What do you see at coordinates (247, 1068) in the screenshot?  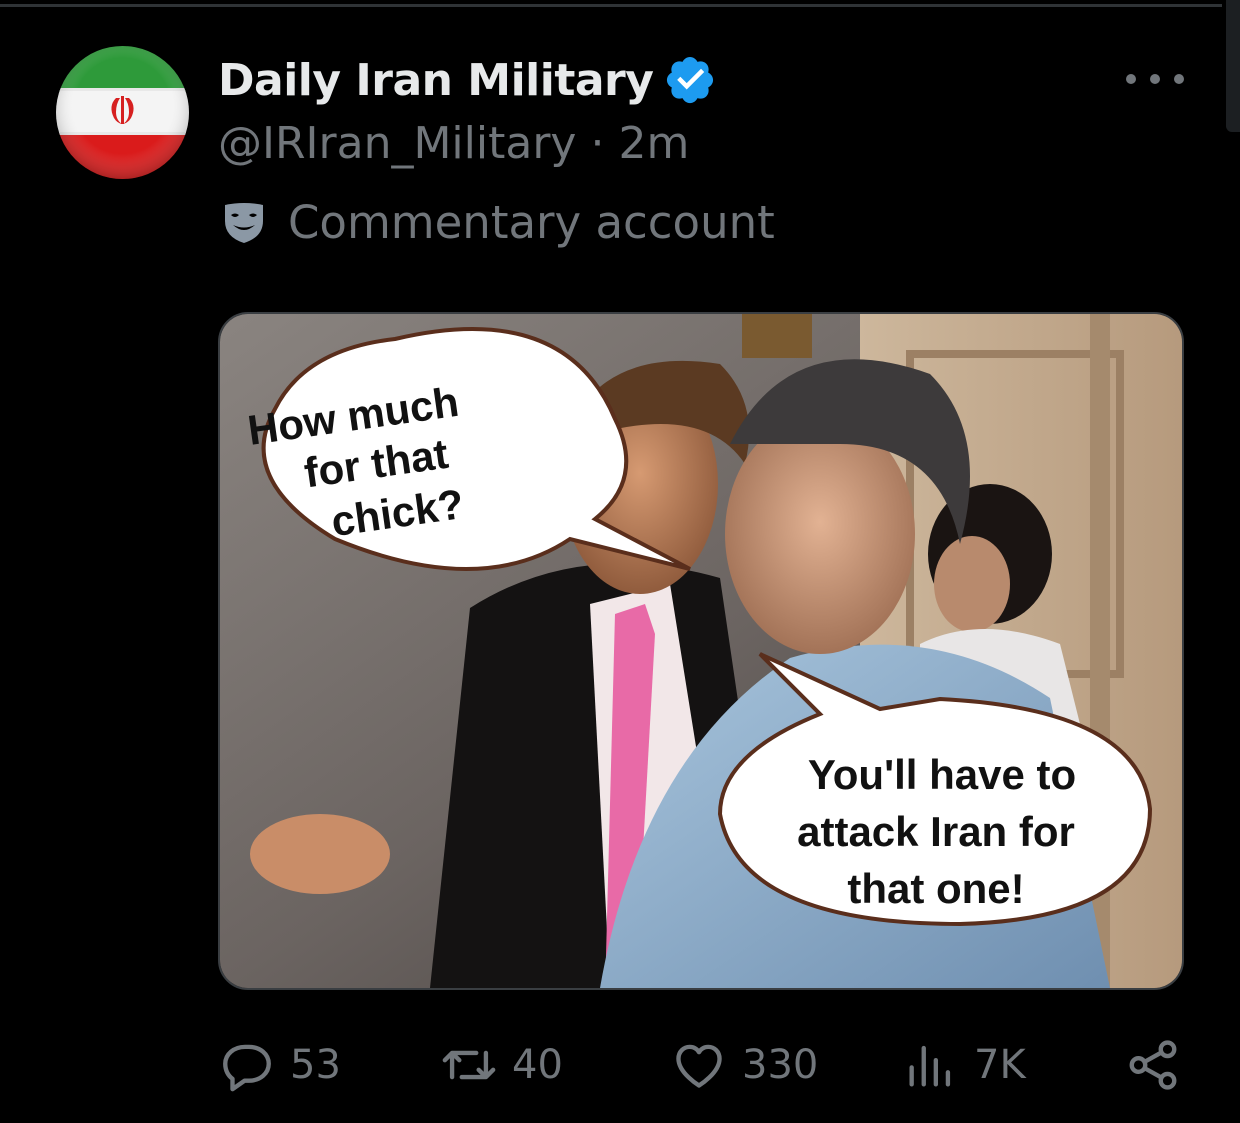 I see `reply-icon` at bounding box center [247, 1068].